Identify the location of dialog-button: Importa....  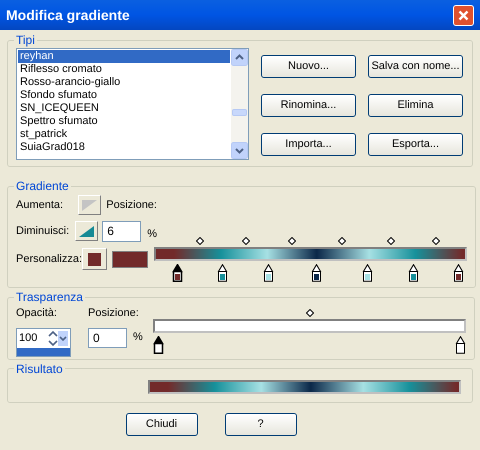
(308, 144).